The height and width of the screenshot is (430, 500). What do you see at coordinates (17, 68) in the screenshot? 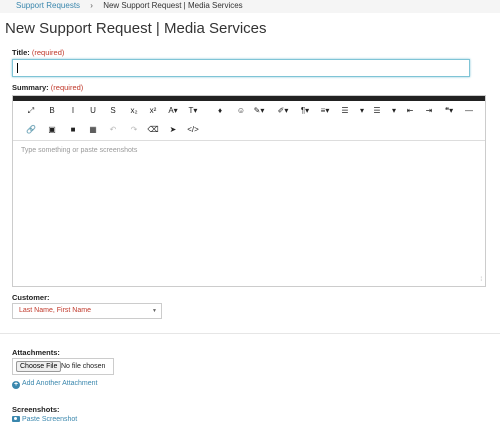
I see `text-caret` at bounding box center [17, 68].